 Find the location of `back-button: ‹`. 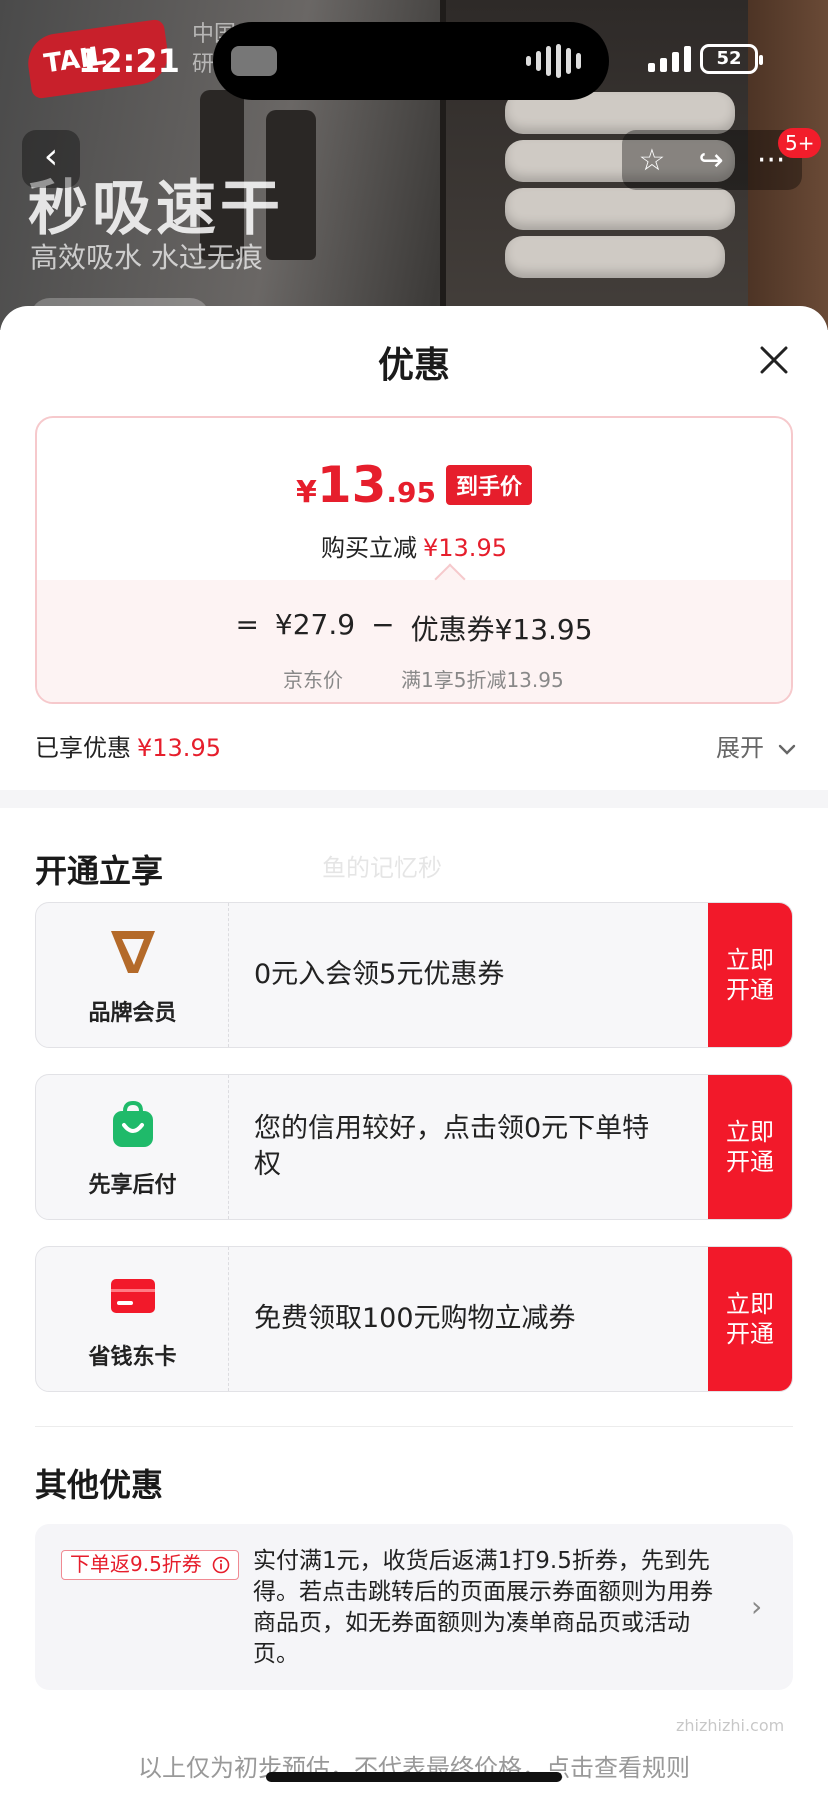

back-button: ‹ is located at coordinates (51, 159).